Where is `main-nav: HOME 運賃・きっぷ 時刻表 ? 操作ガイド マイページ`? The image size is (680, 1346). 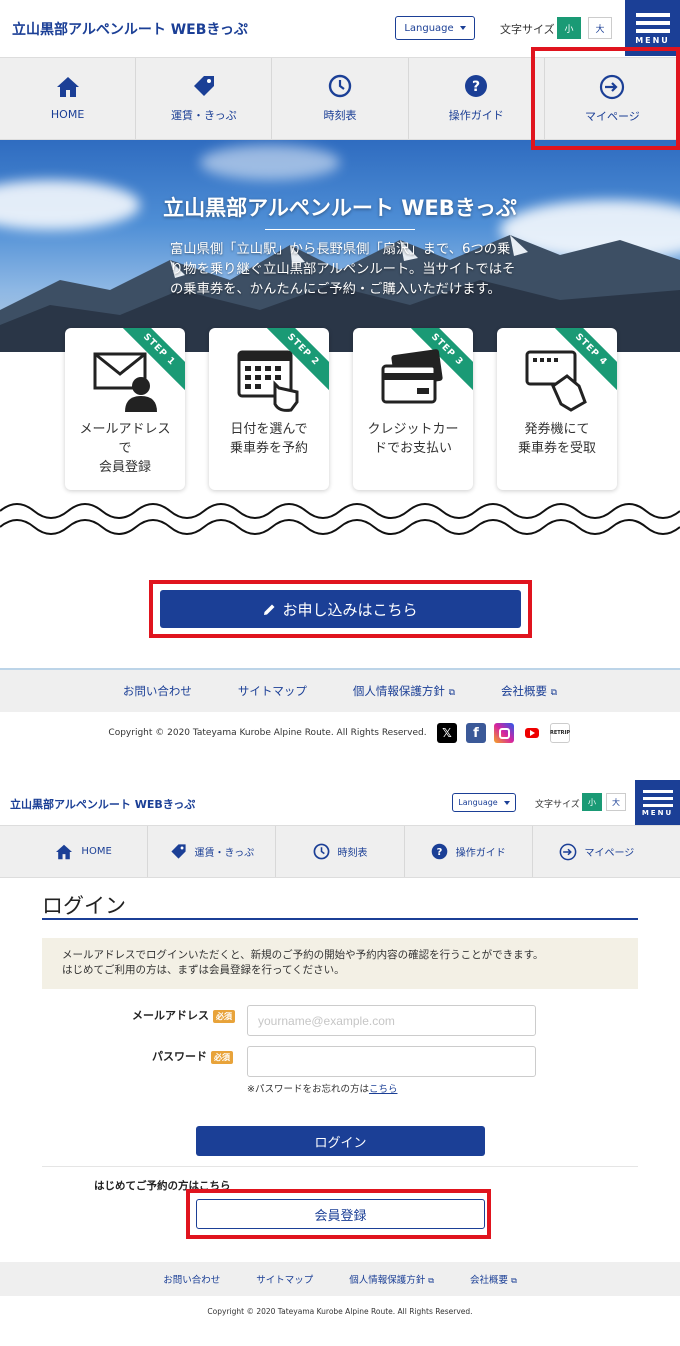
main-nav: HOME 運賃・きっぷ 時刻表 ? 操作ガイド マイページ is located at coordinates (340, 851).